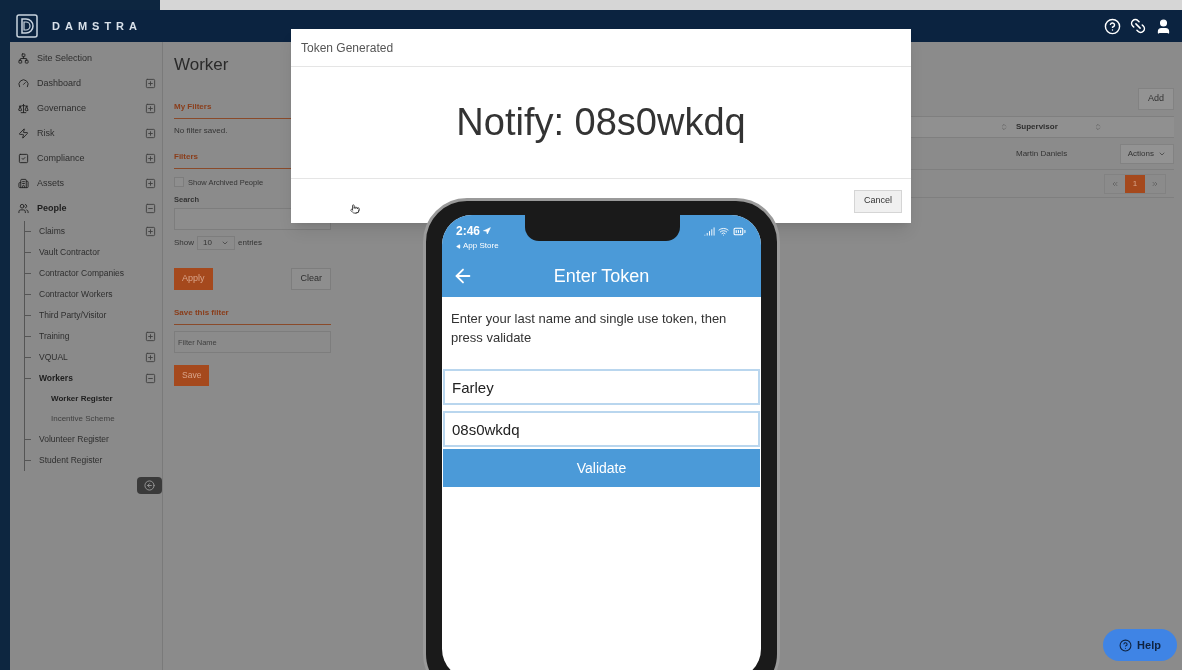  I want to click on add-button: Add, so click(1156, 99).